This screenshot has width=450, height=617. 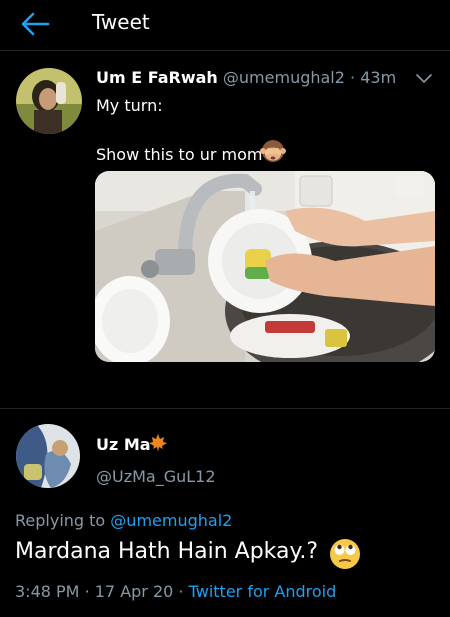 I want to click on reply-source-link: Twitter for Android, so click(x=263, y=591).